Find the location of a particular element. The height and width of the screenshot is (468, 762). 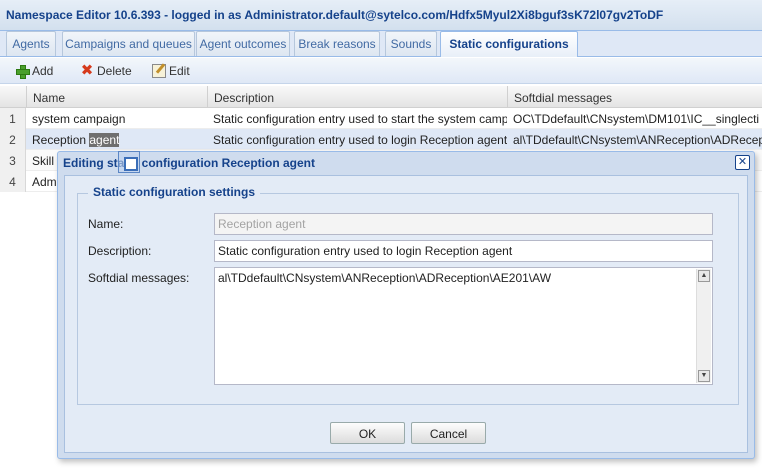

row-number: 3 is located at coordinates (13, 160).